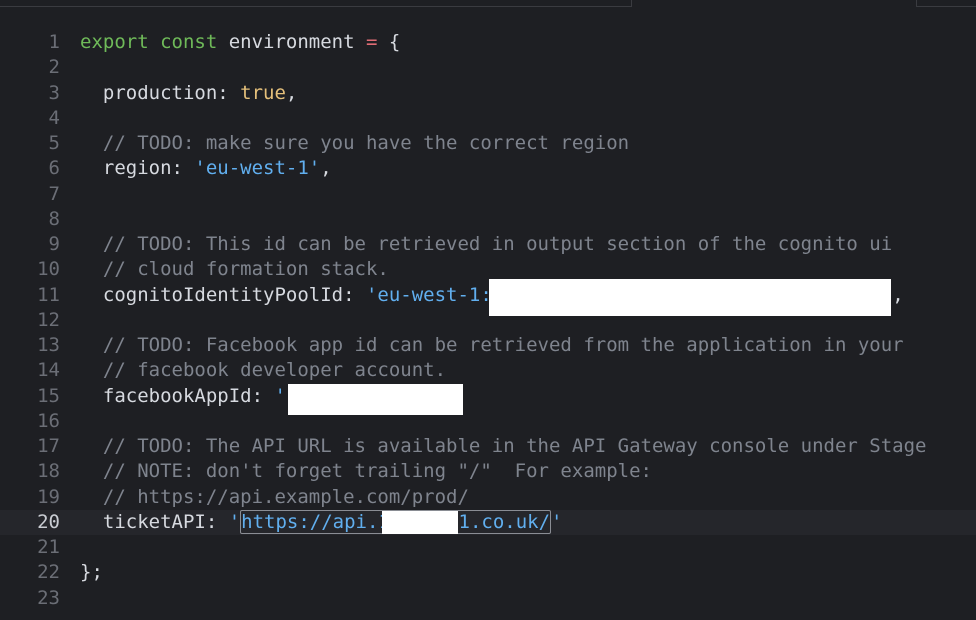  Describe the element at coordinates (389, 42) in the screenshot. I see `code-token: {` at that location.